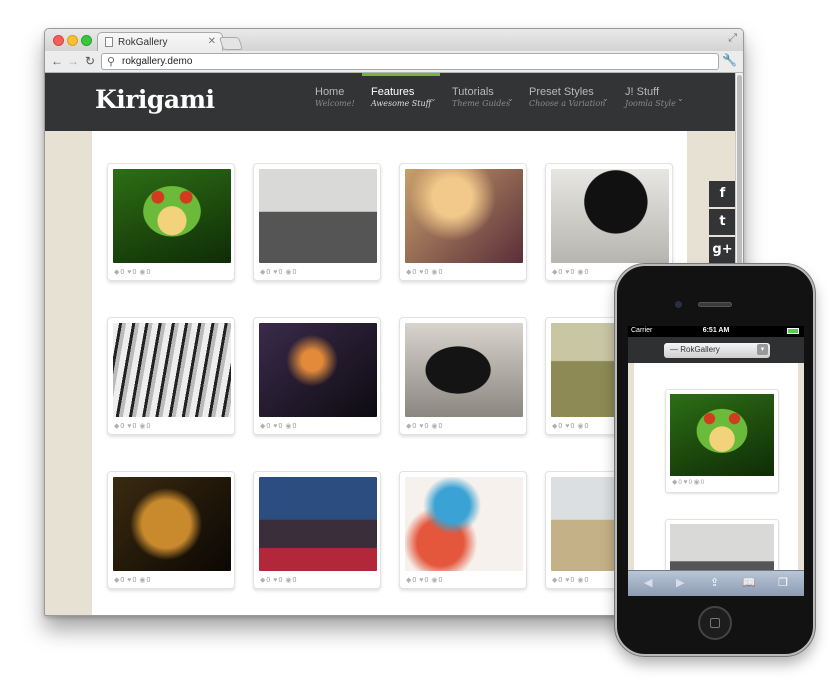 The width and height of the screenshot is (840, 680). I want to click on gallery-image-london, so click(318, 524).